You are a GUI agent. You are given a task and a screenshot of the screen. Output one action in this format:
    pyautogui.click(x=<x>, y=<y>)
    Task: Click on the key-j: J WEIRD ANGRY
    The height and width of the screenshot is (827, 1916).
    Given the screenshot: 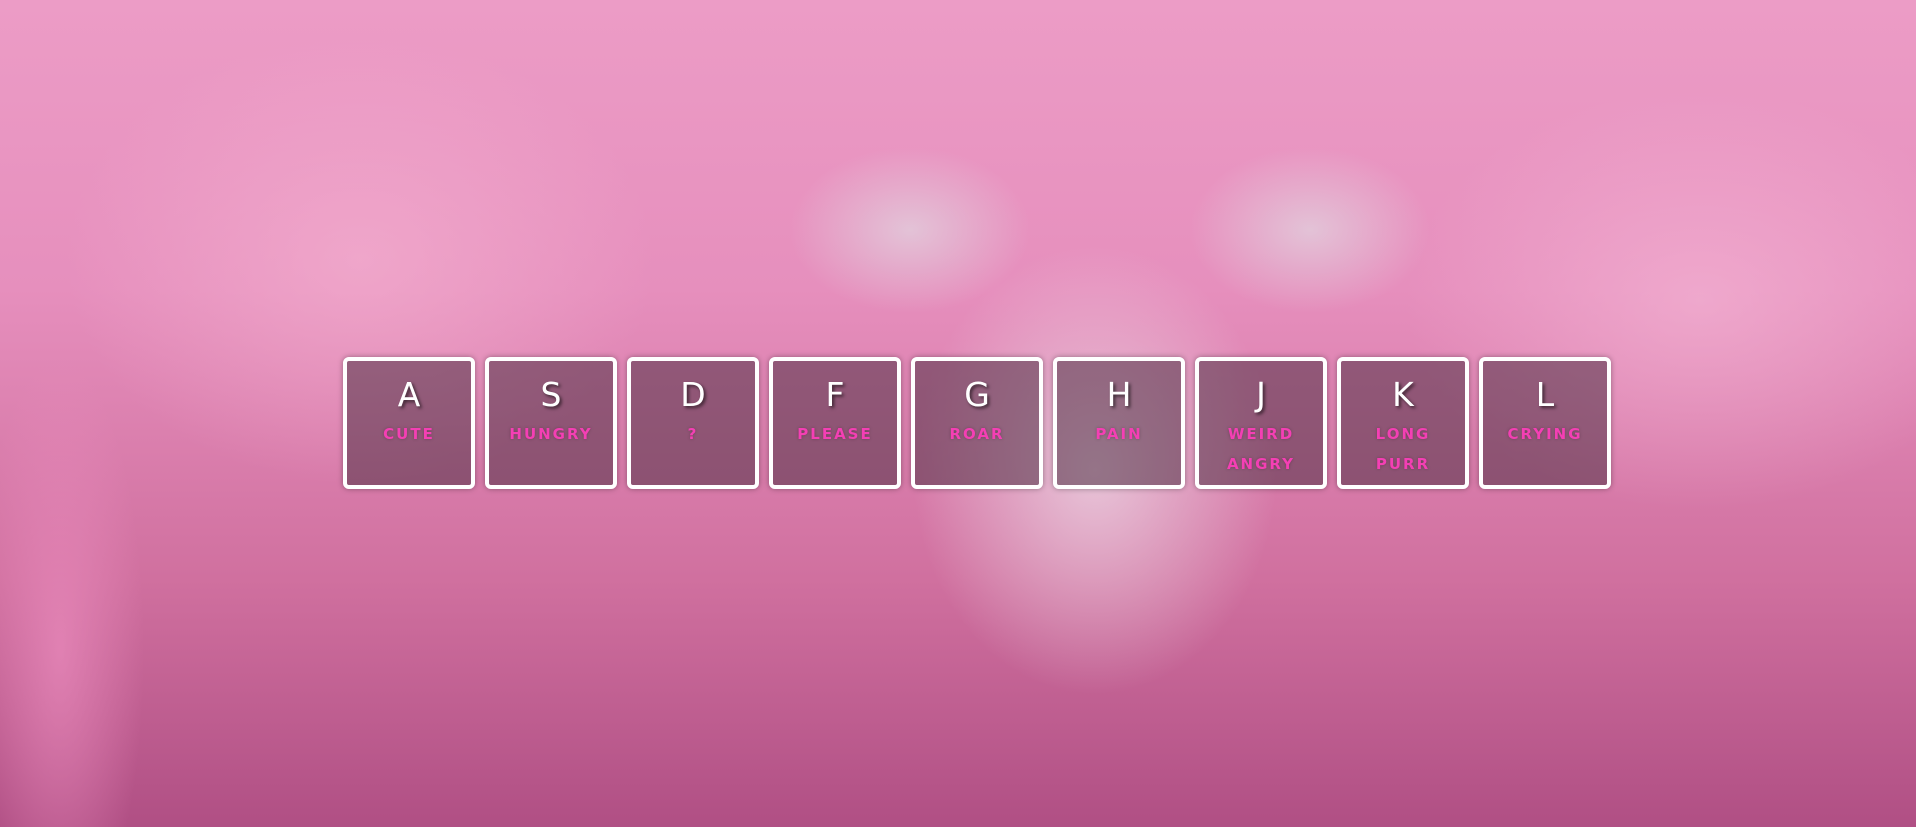 What is the action you would take?
    pyautogui.click(x=1261, y=423)
    